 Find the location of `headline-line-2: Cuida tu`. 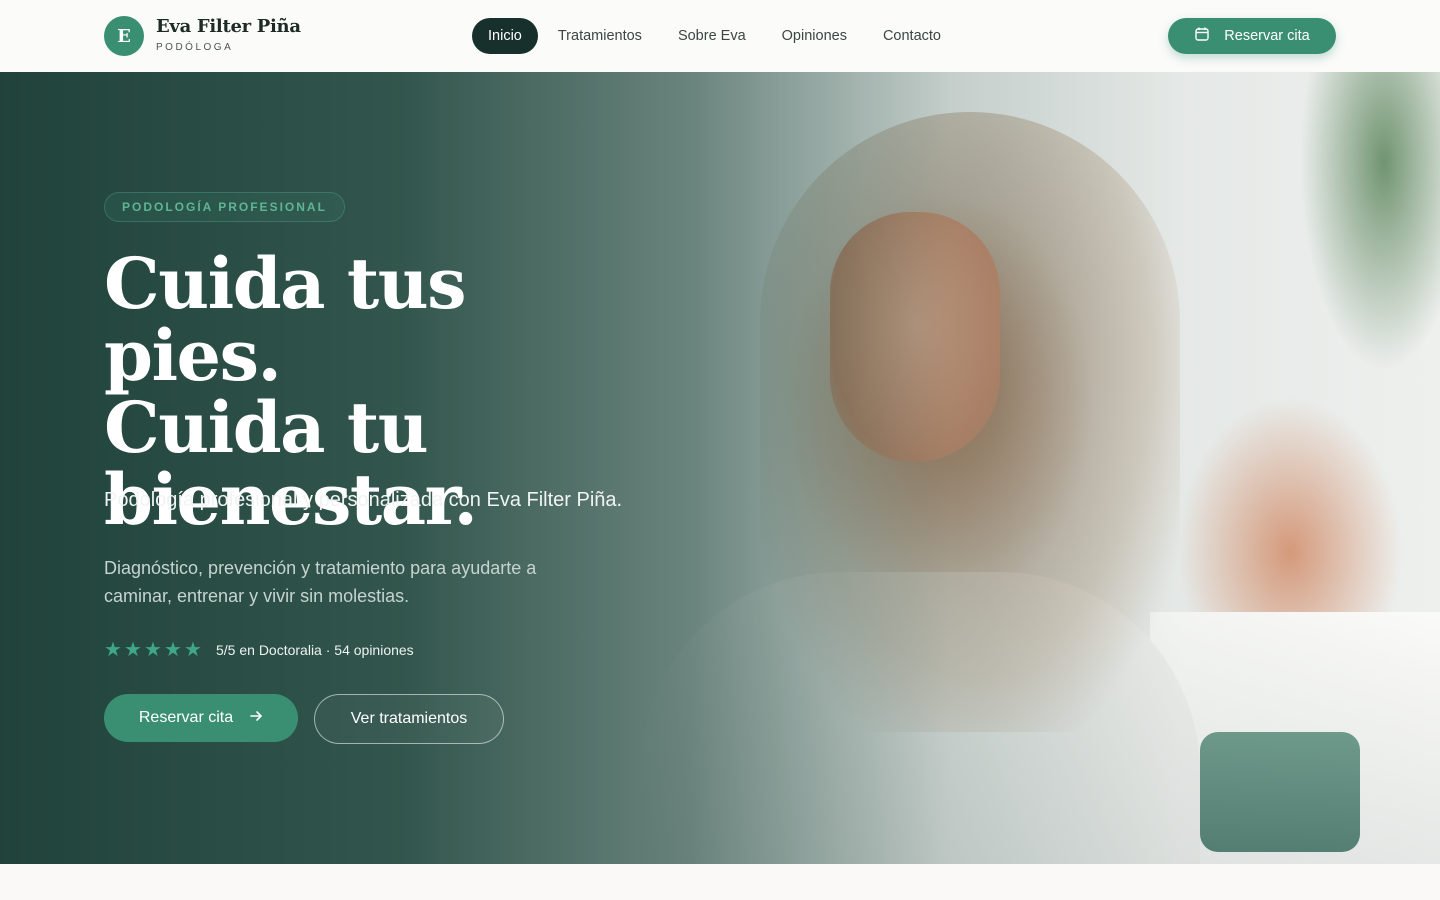

headline-line-2: Cuida tu is located at coordinates (266, 427).